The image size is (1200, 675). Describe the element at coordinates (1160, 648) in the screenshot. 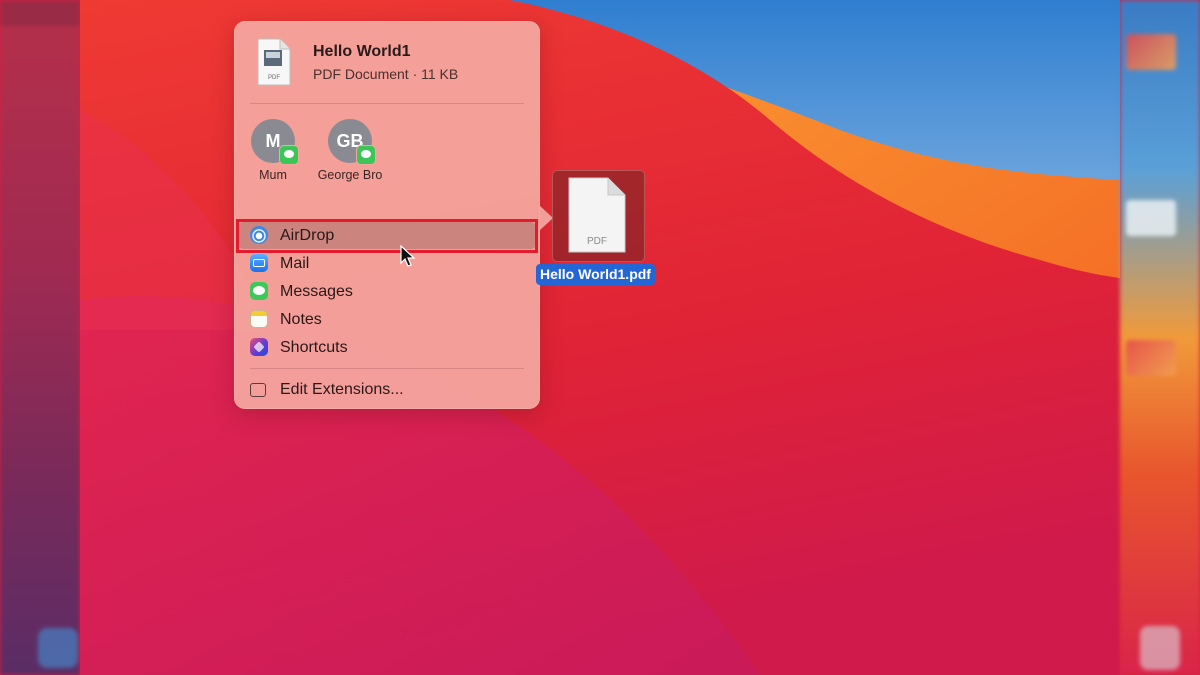

I see `trash-dock-icon` at that location.